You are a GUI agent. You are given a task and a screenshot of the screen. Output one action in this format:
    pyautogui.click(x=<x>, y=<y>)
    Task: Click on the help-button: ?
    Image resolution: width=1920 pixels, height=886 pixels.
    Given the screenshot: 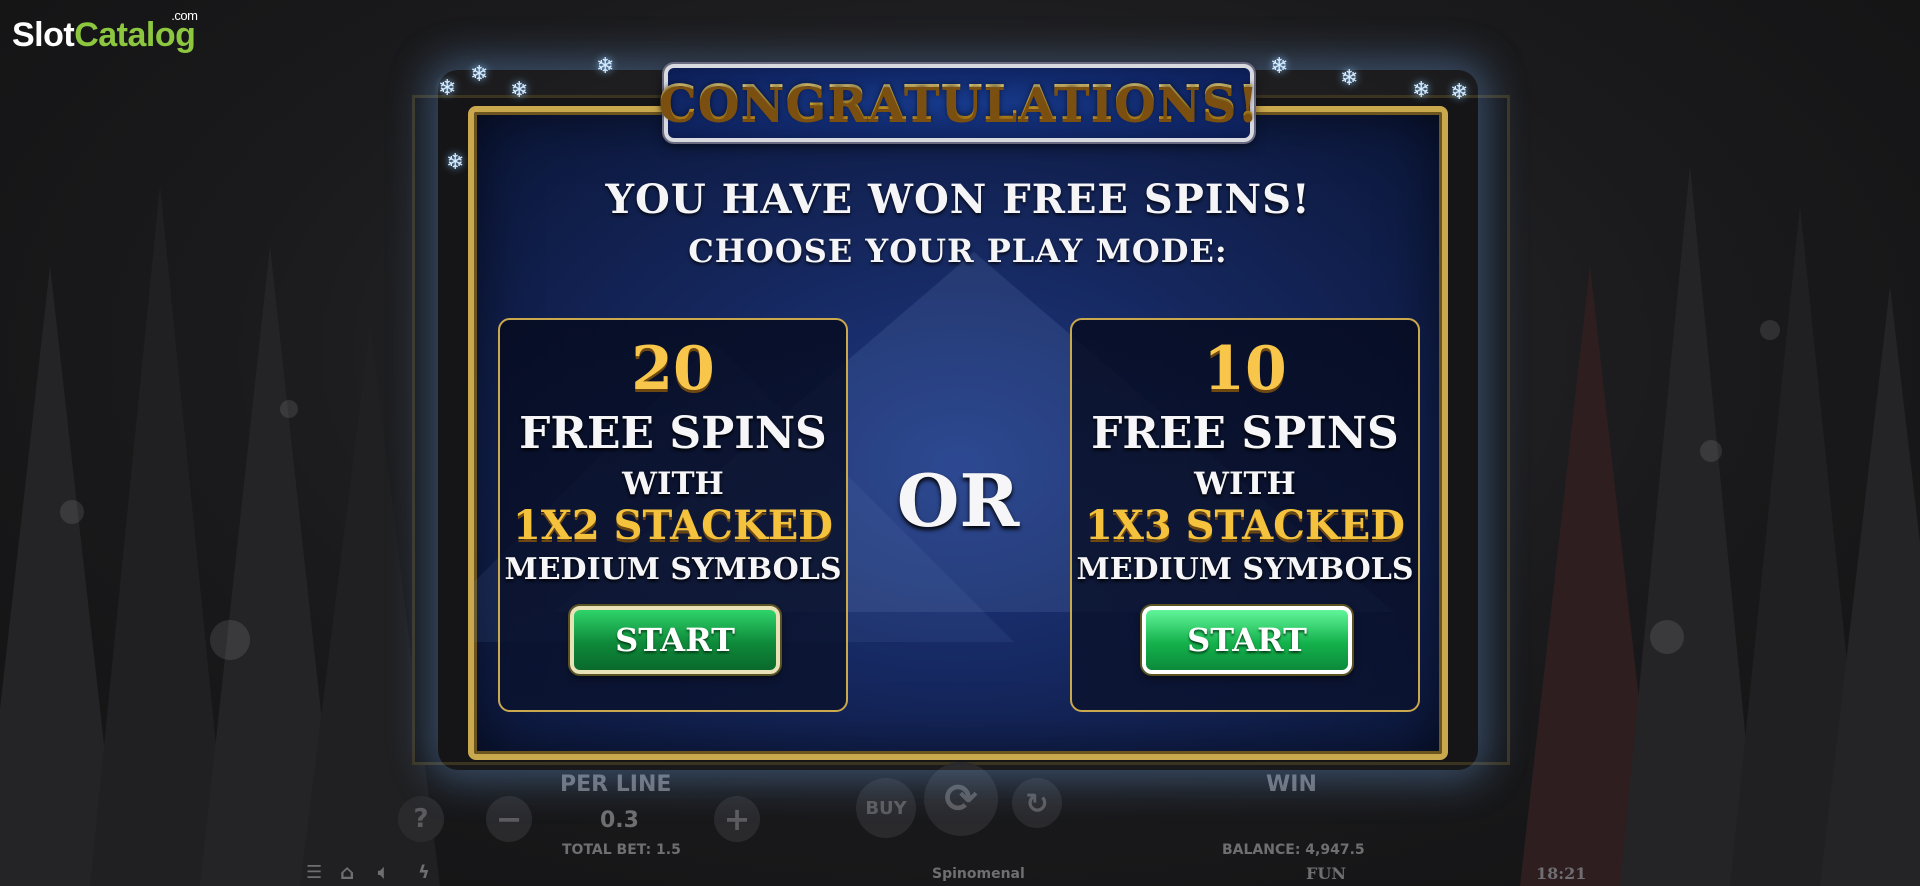 What is the action you would take?
    pyautogui.click(x=421, y=819)
    